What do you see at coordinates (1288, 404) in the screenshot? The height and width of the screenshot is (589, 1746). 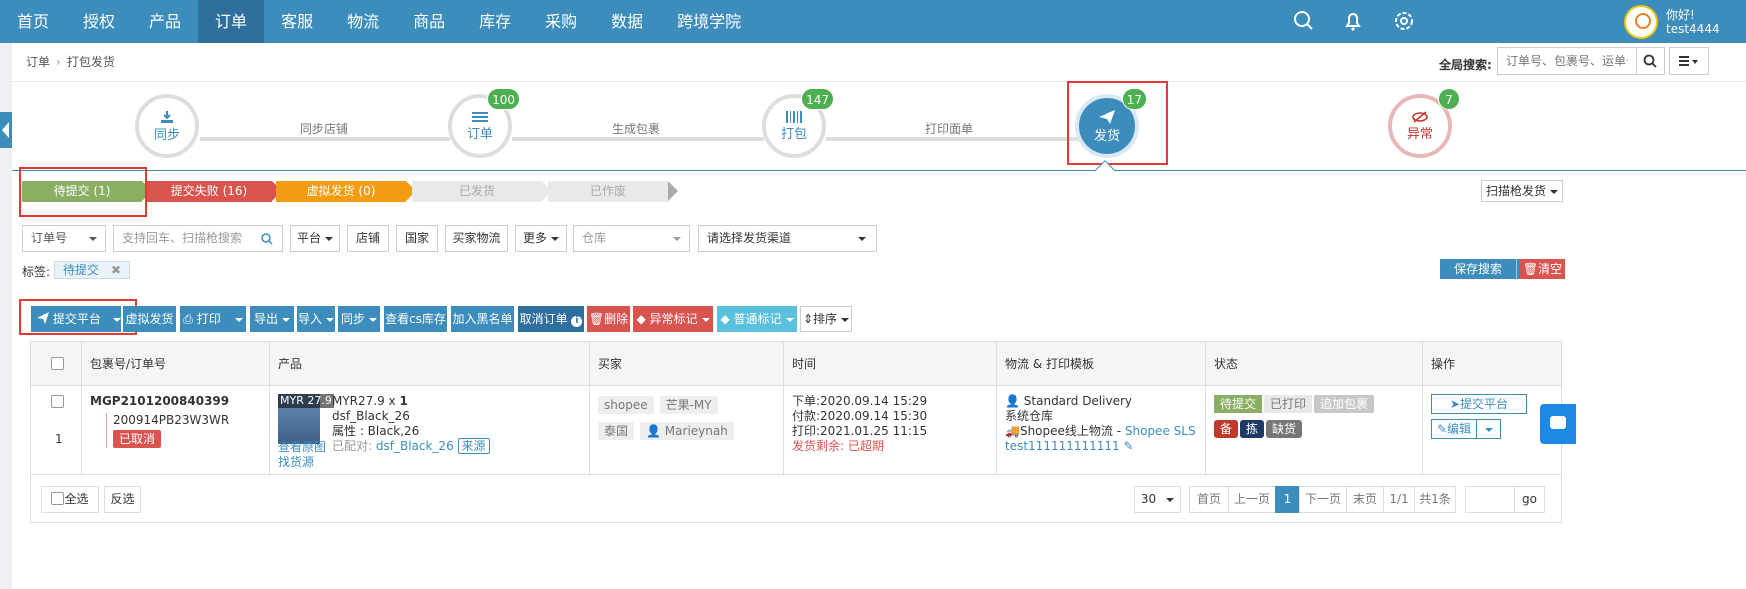 I see `status-printed: 已打印` at bounding box center [1288, 404].